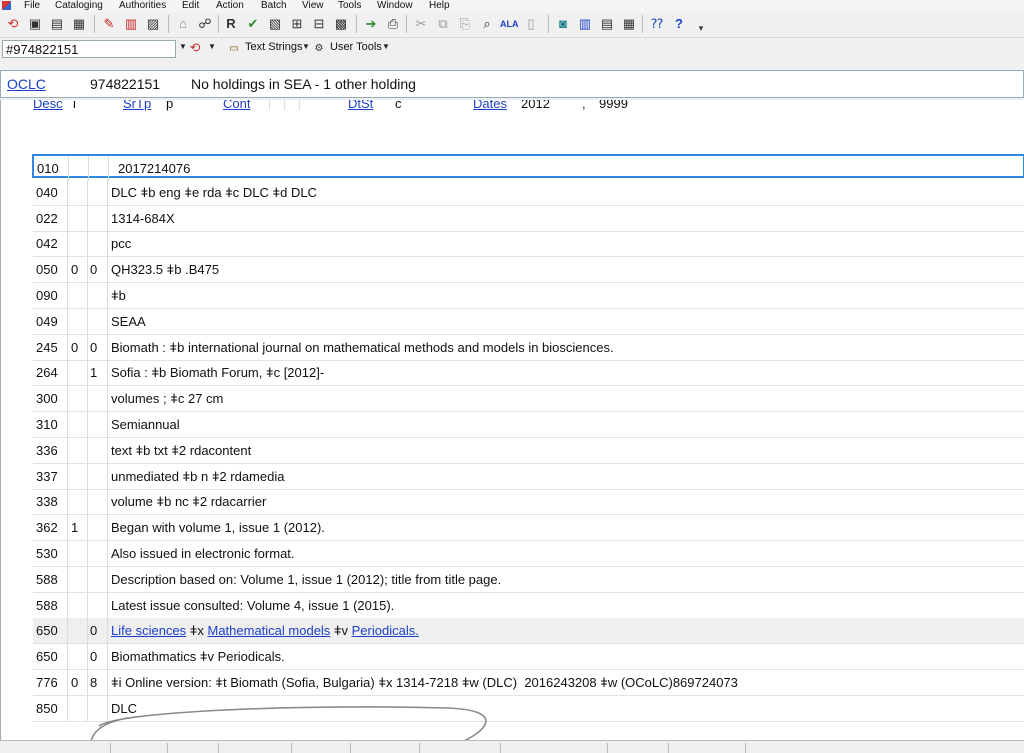  What do you see at coordinates (51, 424) in the screenshot?
I see `field-tag: 310` at bounding box center [51, 424].